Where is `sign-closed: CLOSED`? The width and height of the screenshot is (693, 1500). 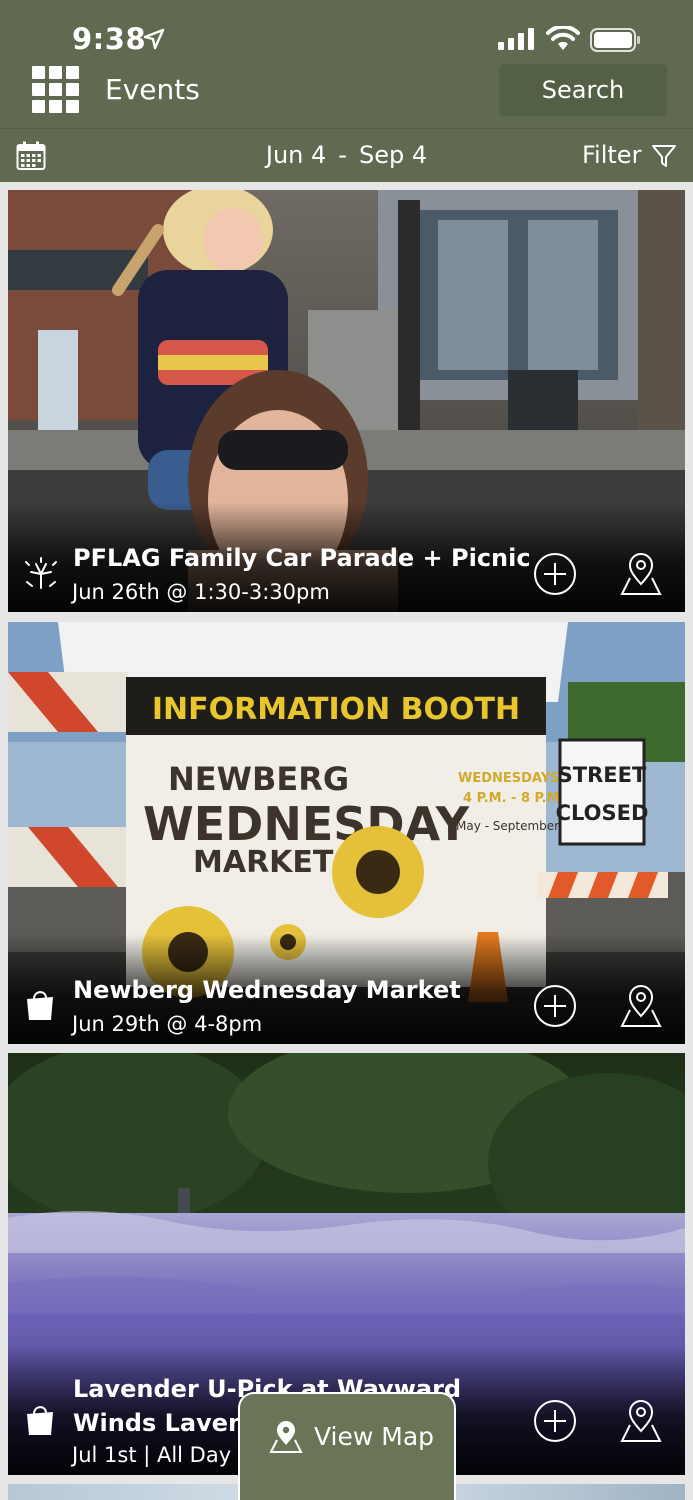 sign-closed: CLOSED is located at coordinates (602, 813).